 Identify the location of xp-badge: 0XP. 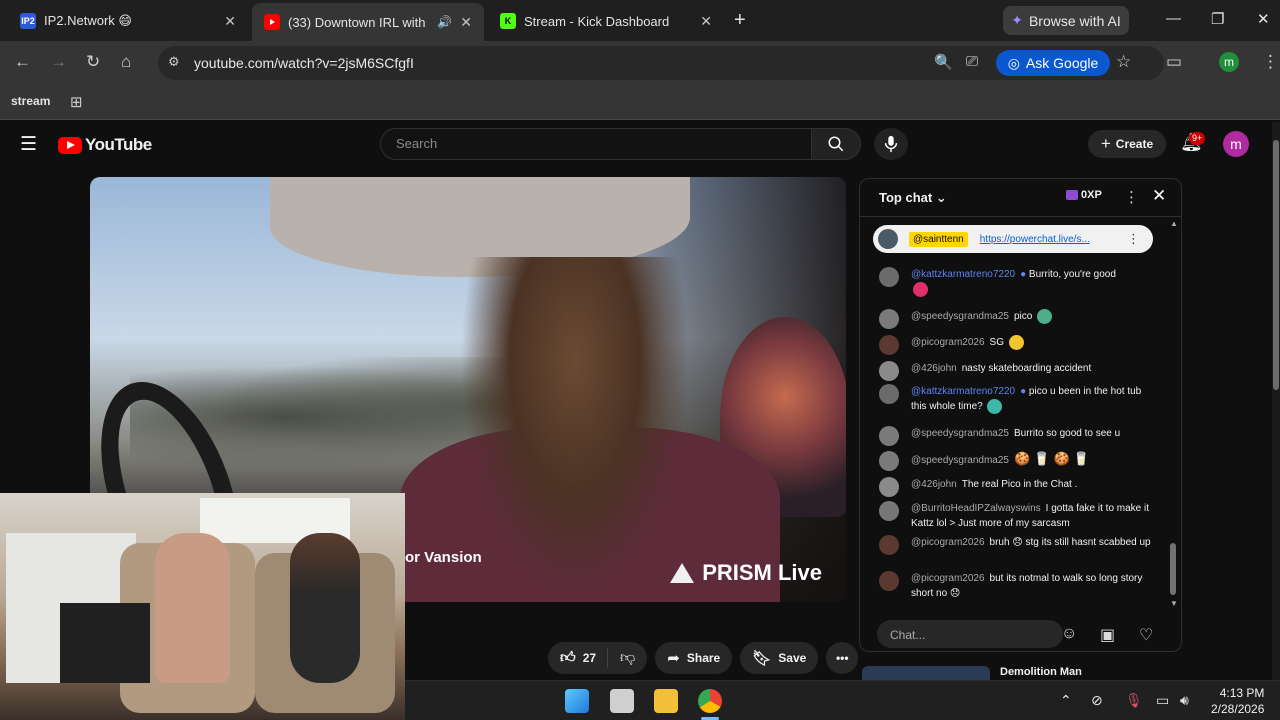
(1084, 195).